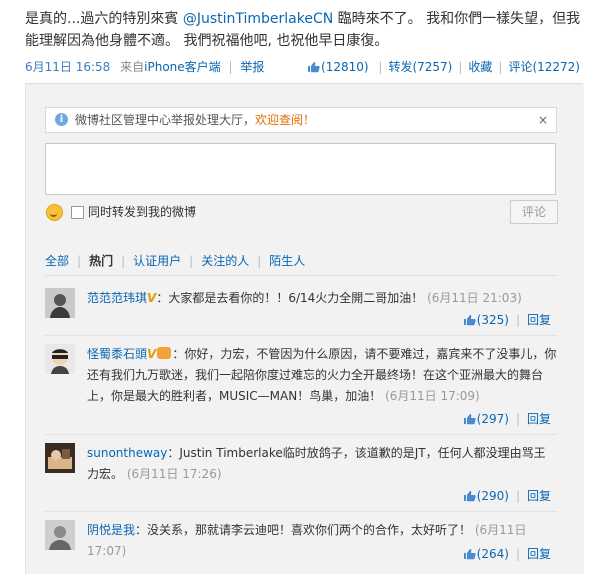 The width and height of the screenshot is (600, 575). What do you see at coordinates (104, 19) in the screenshot?
I see `post-text-before: 是真的...過六的特別來賓` at bounding box center [104, 19].